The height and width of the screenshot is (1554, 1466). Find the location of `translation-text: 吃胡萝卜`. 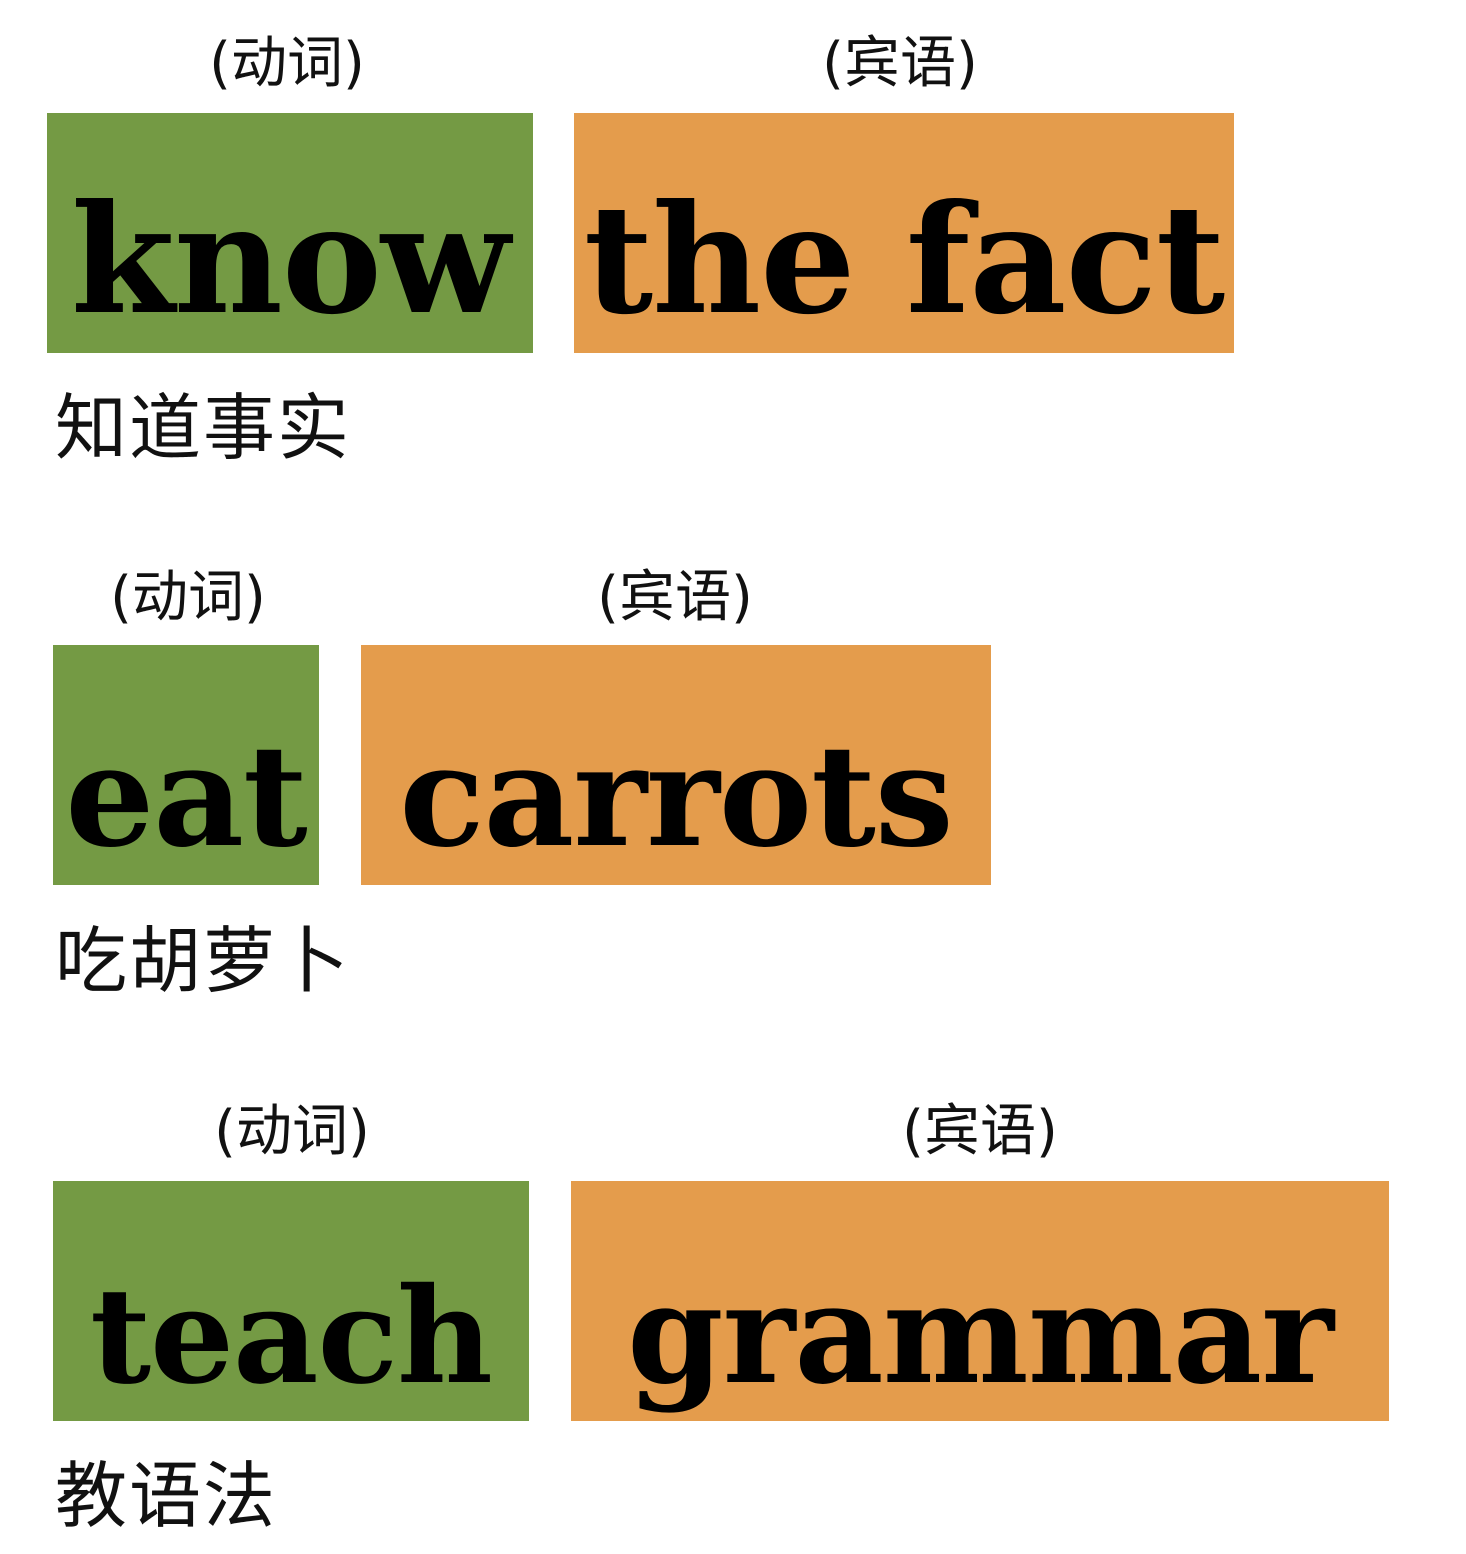

translation-text: 吃胡萝卜 is located at coordinates (203, 961).